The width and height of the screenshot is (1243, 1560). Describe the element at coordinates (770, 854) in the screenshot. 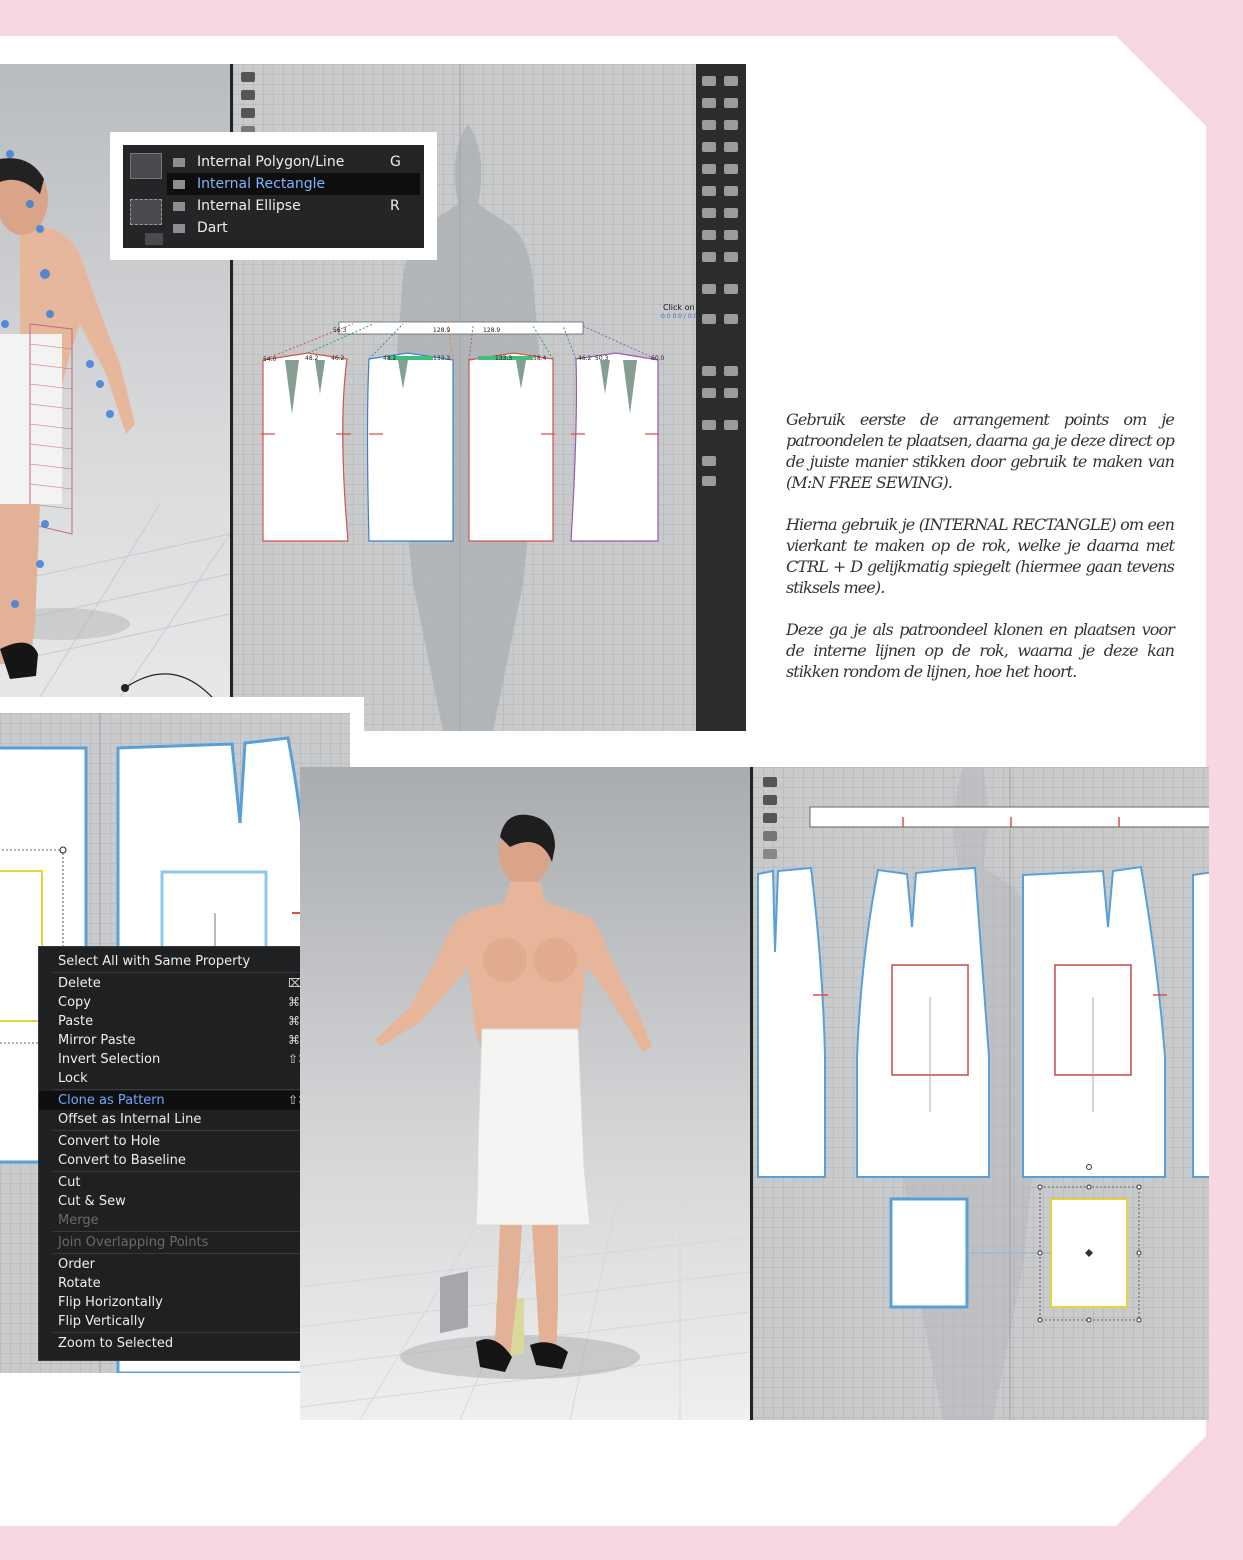

I see `lock-icon` at that location.